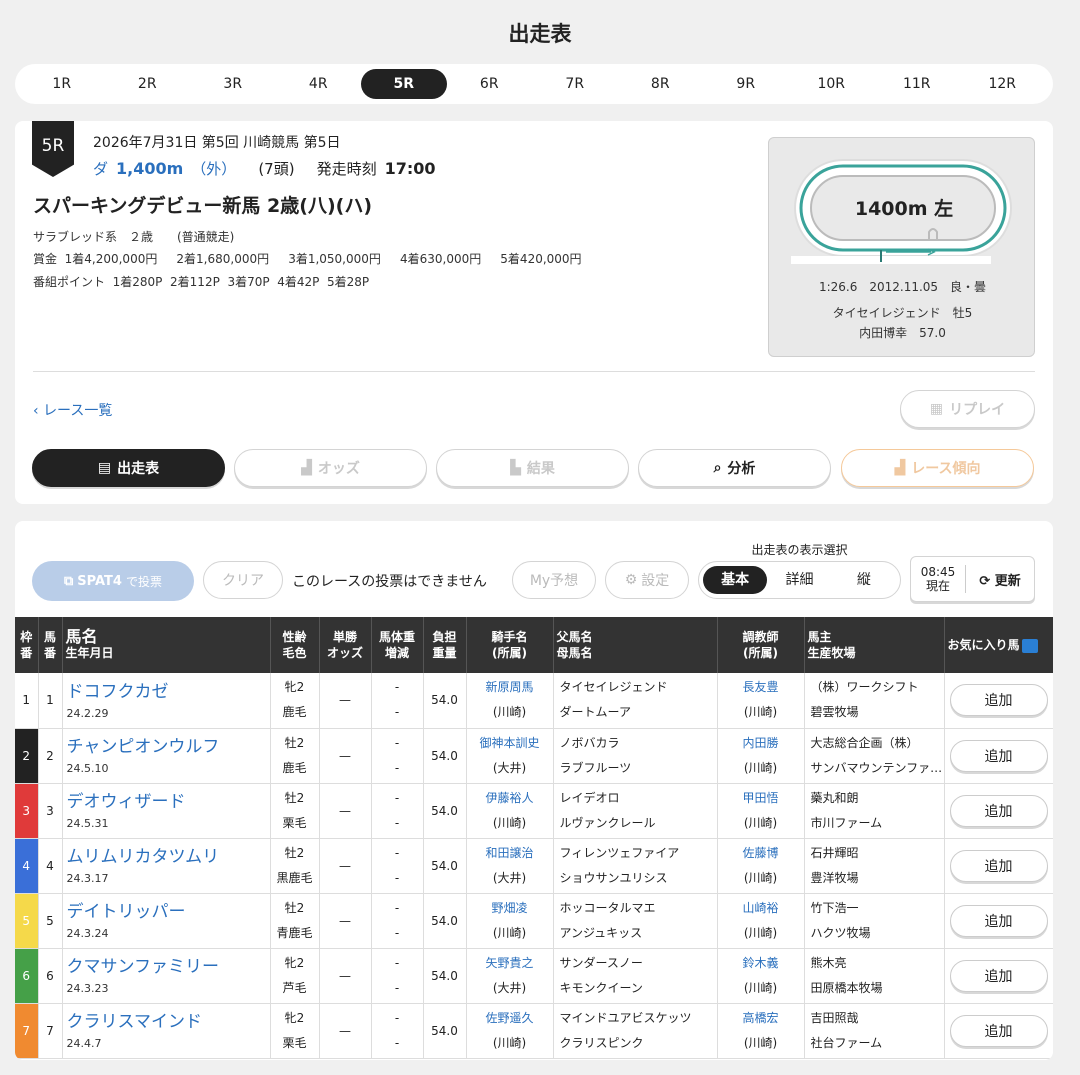 The height and width of the screenshot is (1075, 1080). Describe the element at coordinates (631, 580) in the screenshot. I see `gear-icon: ⚙` at that location.